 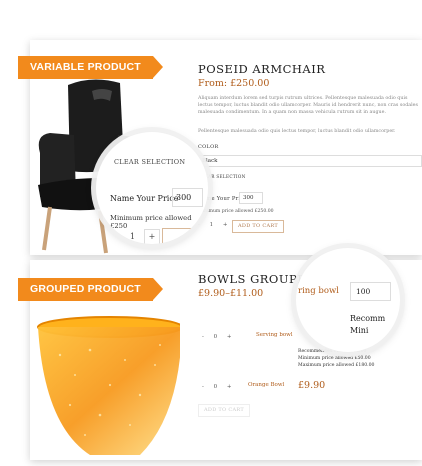 What do you see at coordinates (266, 385) in the screenshot?
I see `orange-bowl-link: Orange Bowl` at bounding box center [266, 385].